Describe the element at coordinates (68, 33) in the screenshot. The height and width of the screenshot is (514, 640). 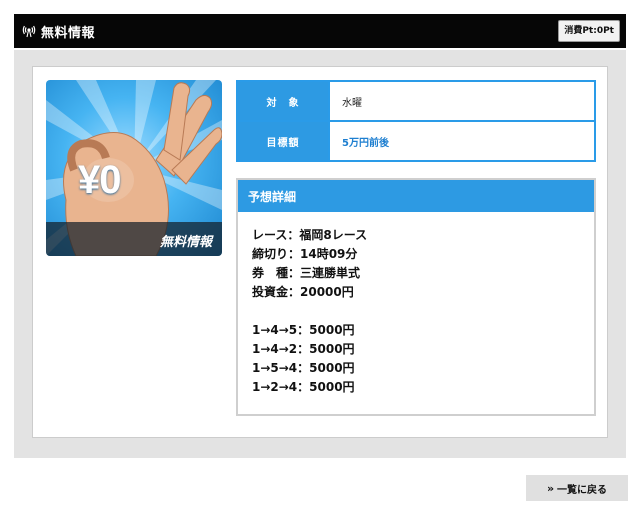
I see `page-title: 無料情報` at that location.